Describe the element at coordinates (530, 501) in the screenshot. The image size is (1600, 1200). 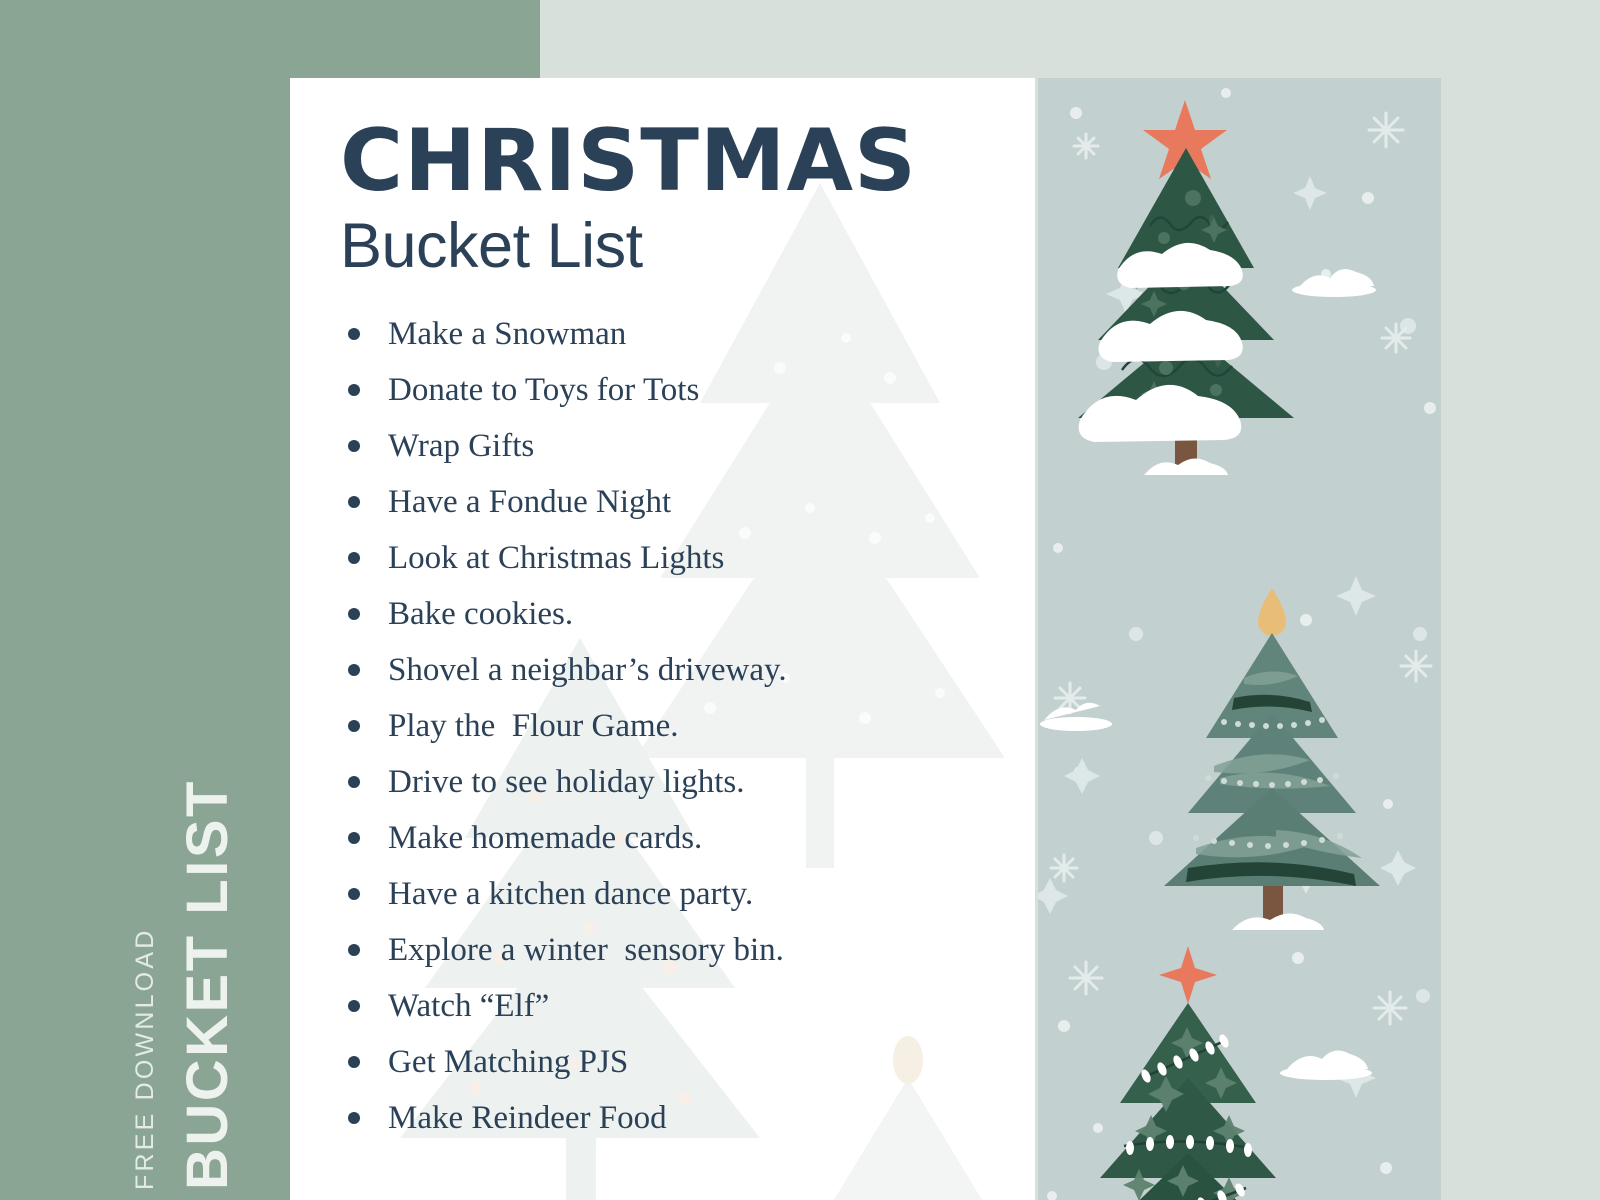
I see `bucket-list-item-label: Have a Fondue Night` at that location.